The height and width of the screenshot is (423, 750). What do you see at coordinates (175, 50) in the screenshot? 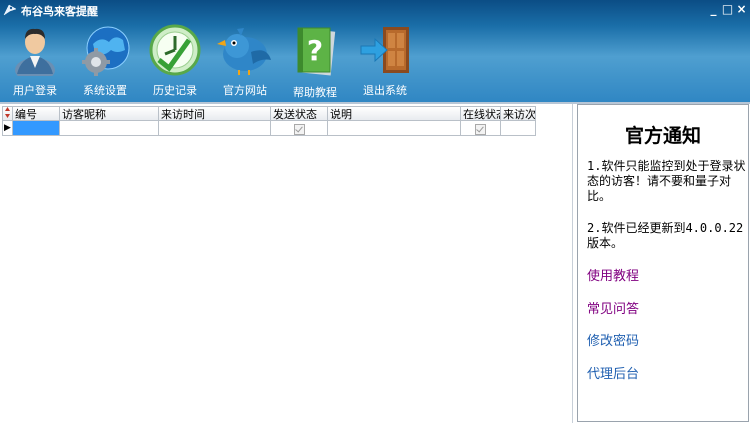
I see `history-clock-icon` at bounding box center [175, 50].